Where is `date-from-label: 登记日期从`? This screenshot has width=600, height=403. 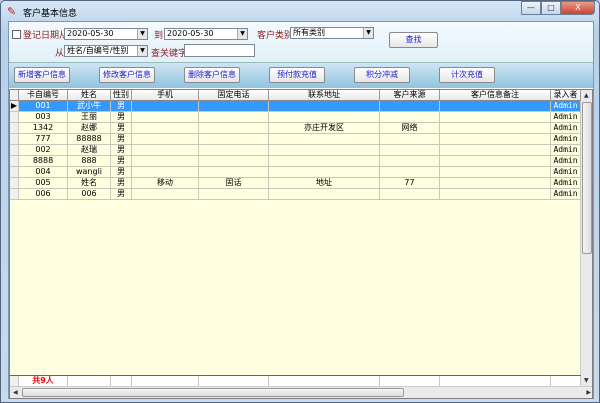
date-from-label: 登记日期从 is located at coordinates (46, 36).